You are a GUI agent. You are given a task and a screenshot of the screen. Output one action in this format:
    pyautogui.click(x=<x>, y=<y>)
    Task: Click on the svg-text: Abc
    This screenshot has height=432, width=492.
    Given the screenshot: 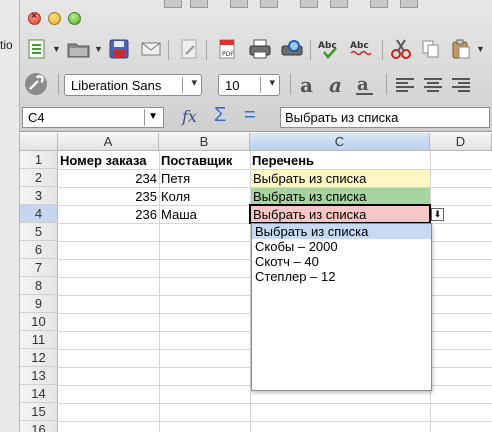 What is the action you would take?
    pyautogui.click(x=359, y=46)
    